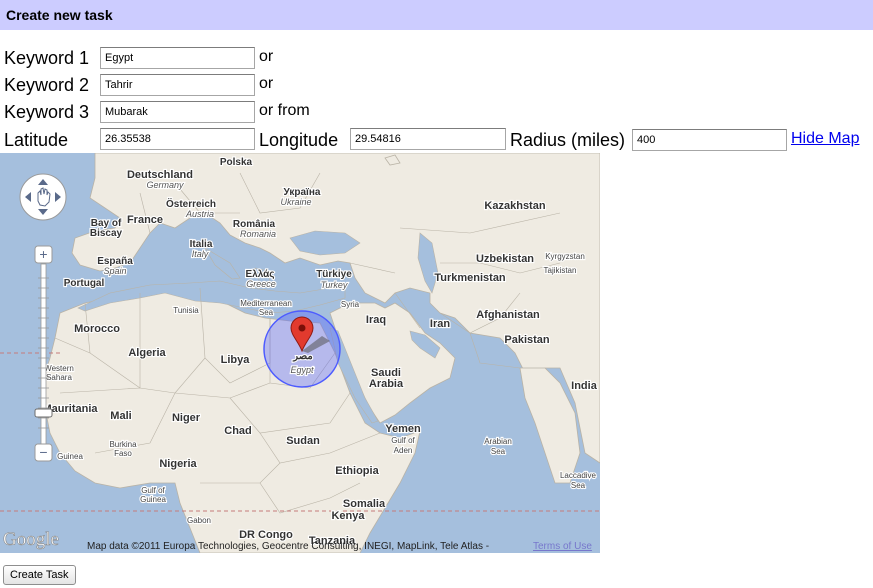 The width and height of the screenshot is (873, 588). Describe the element at coordinates (560, 270) in the screenshot. I see `map-label: Tajikistan` at that location.